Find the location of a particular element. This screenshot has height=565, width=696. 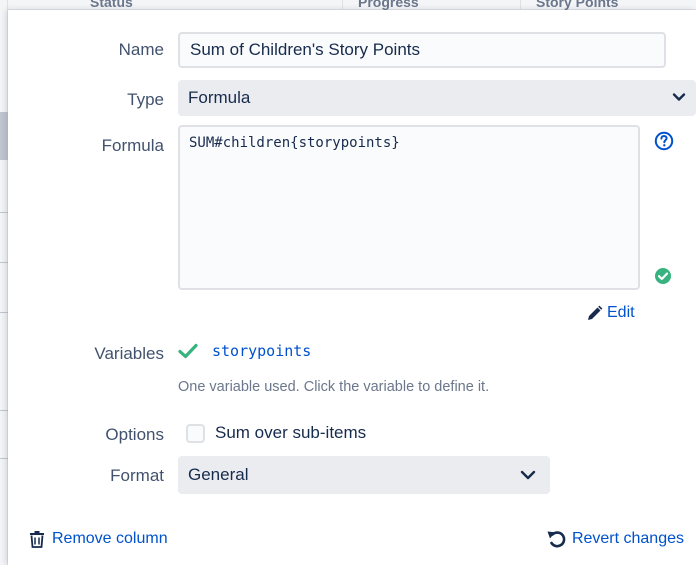

formula-label: Formula is located at coordinates (132, 145).